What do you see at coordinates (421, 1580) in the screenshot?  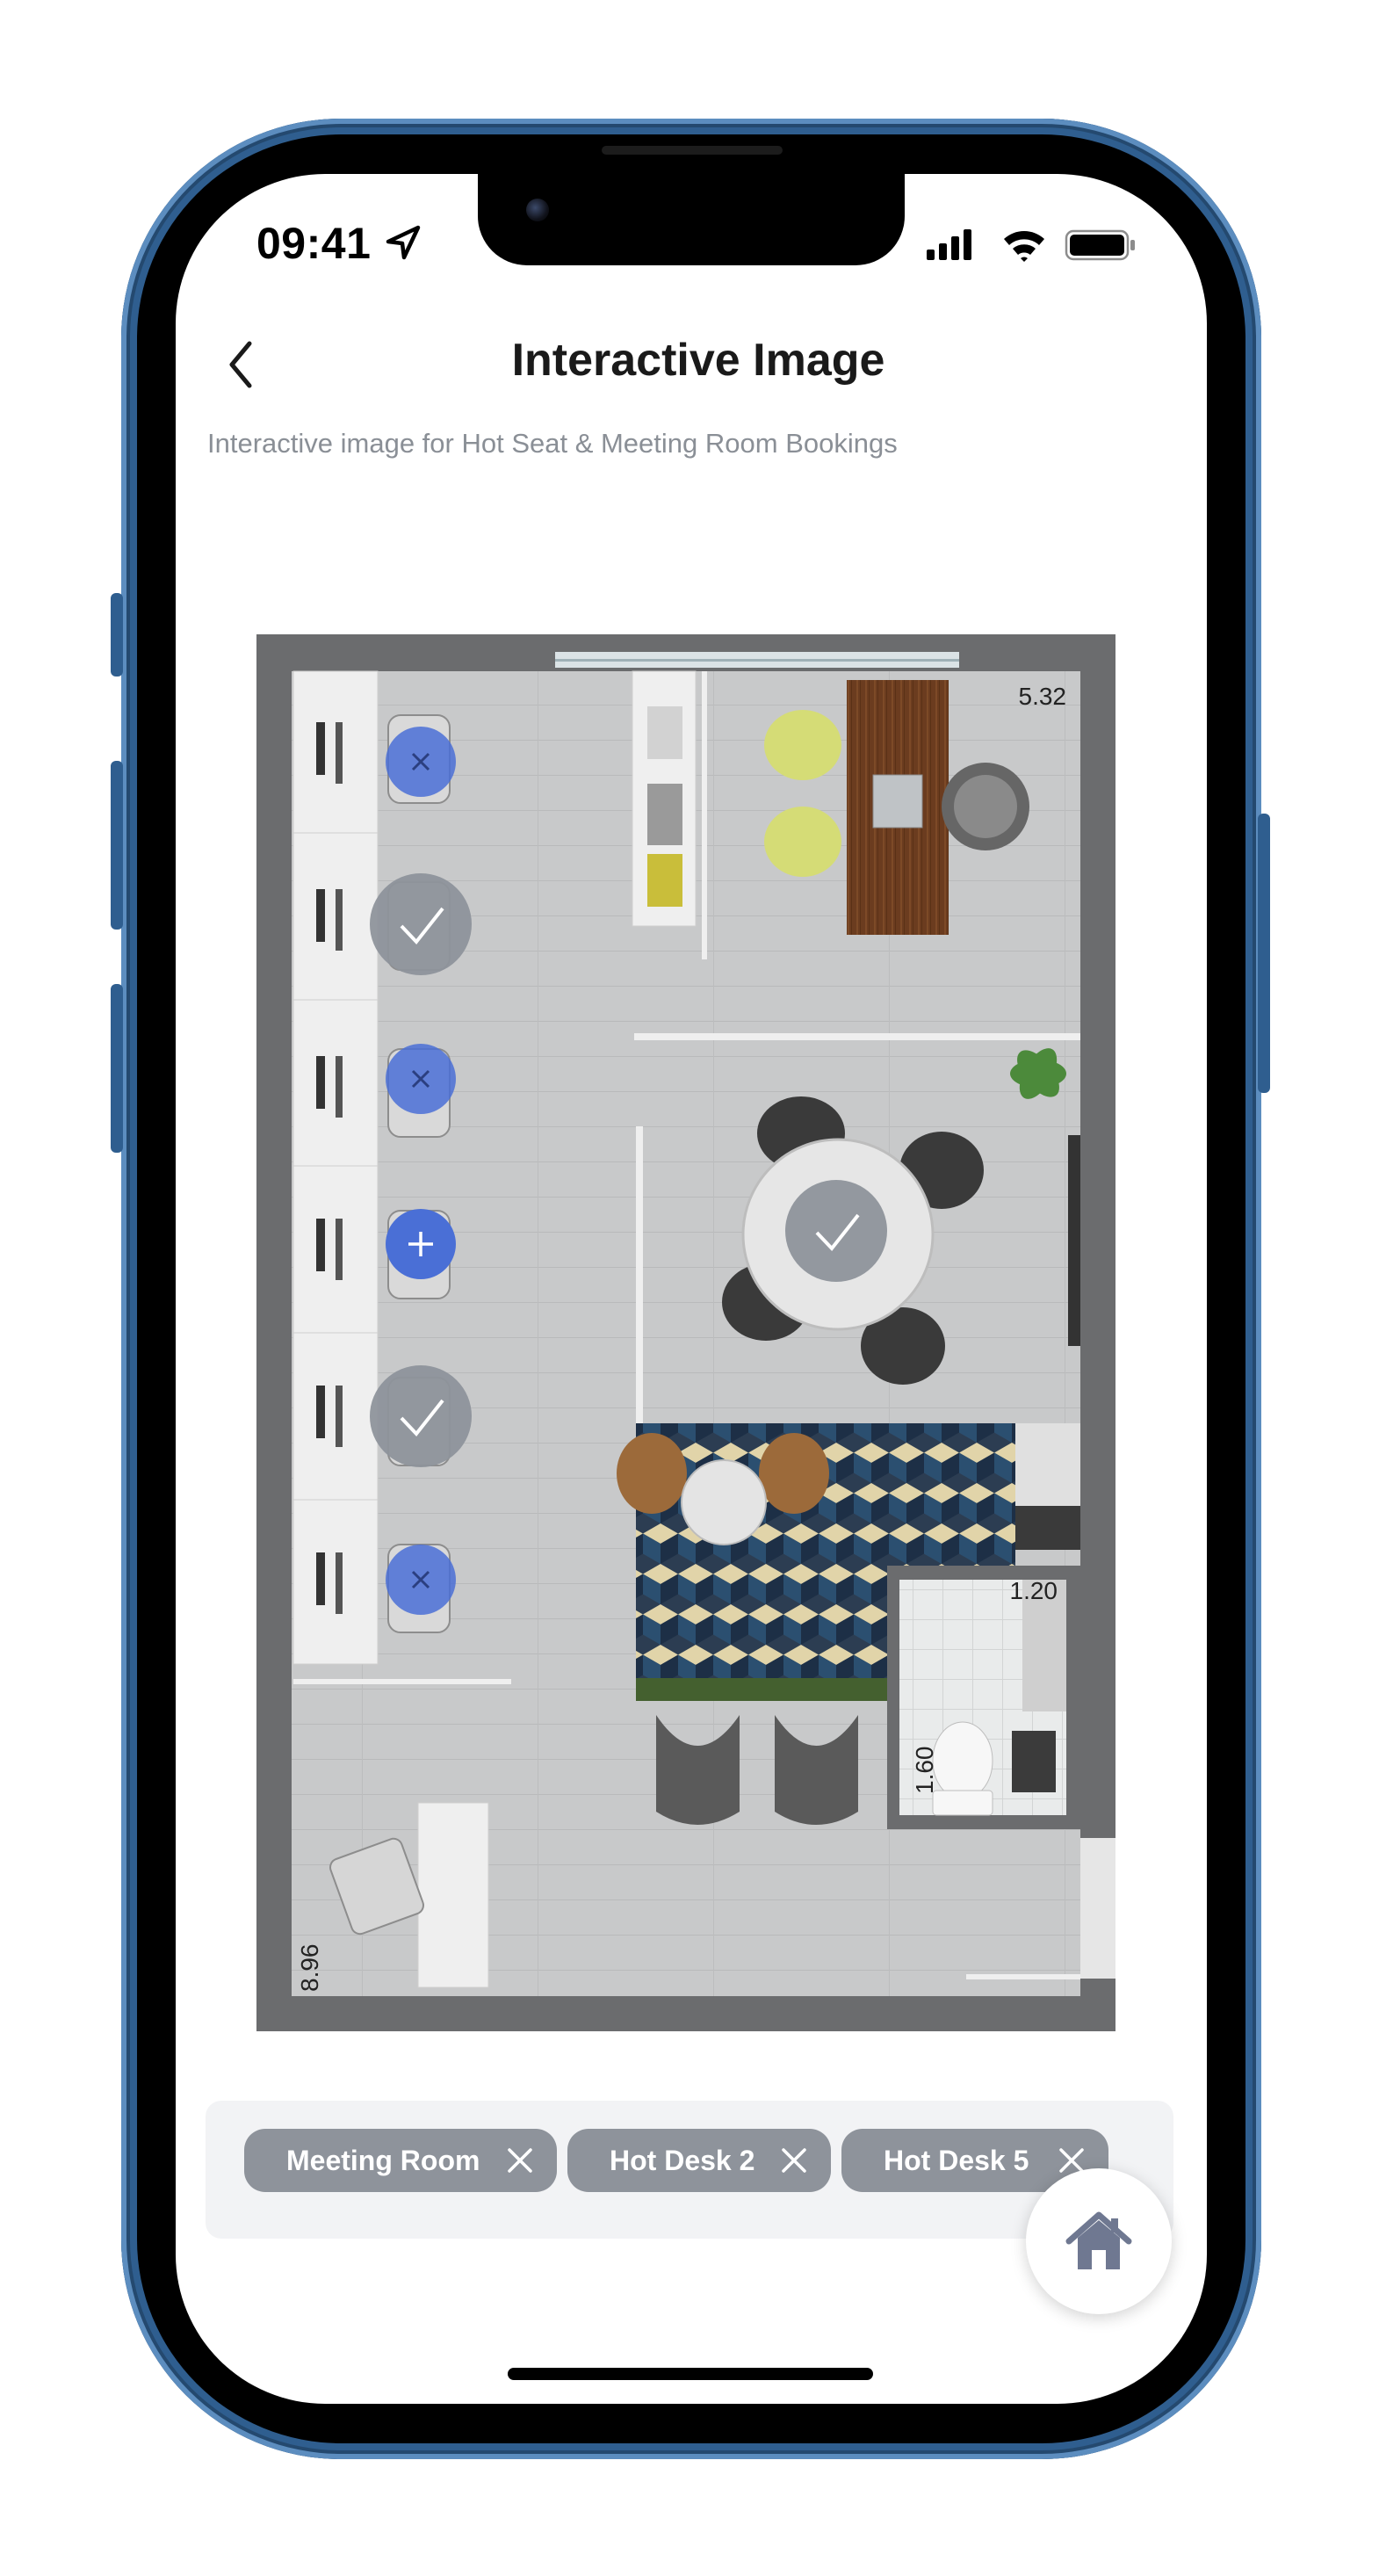 I see `hot-desk-6-marker` at bounding box center [421, 1580].